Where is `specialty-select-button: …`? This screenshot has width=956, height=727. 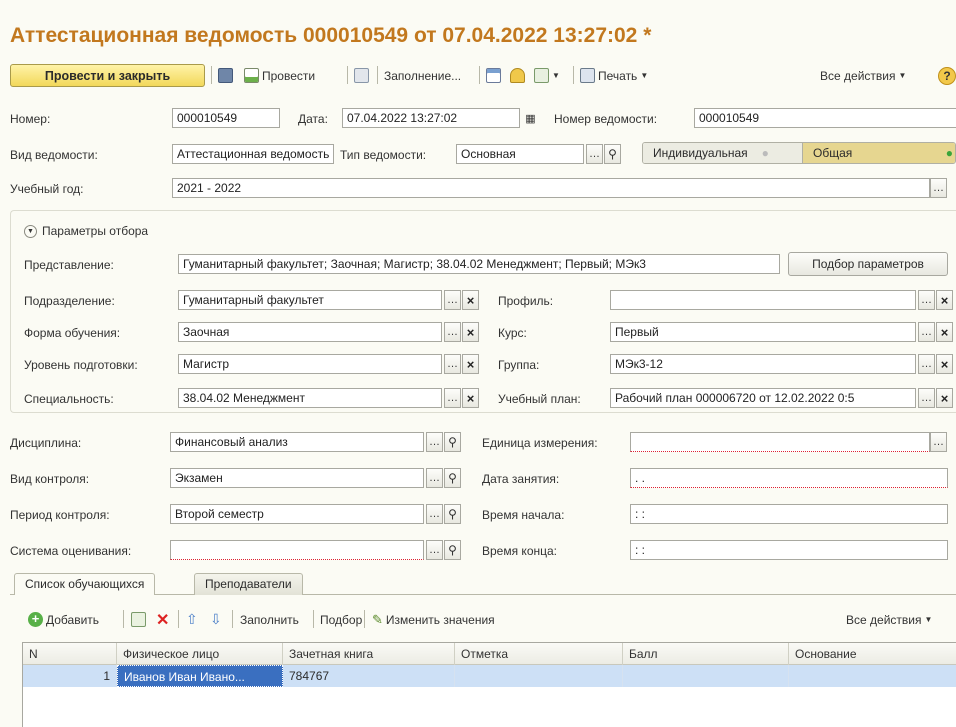
specialty-select-button: … is located at coordinates (452, 398).